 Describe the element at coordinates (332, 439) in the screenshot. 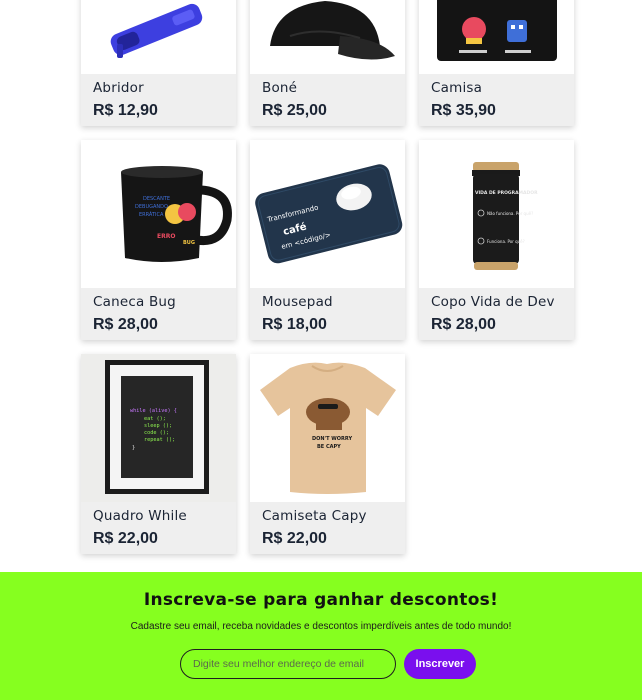

I see `tshirt-text-1: DON'T WORRY` at that location.